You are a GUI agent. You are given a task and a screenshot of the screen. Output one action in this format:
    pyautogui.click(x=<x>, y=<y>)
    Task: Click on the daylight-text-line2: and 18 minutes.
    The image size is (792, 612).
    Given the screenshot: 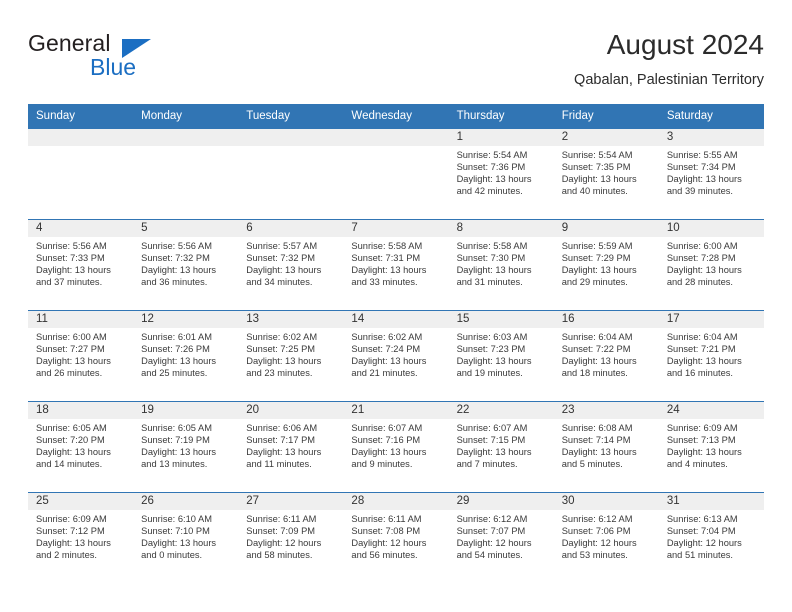 What is the action you would take?
    pyautogui.click(x=594, y=372)
    